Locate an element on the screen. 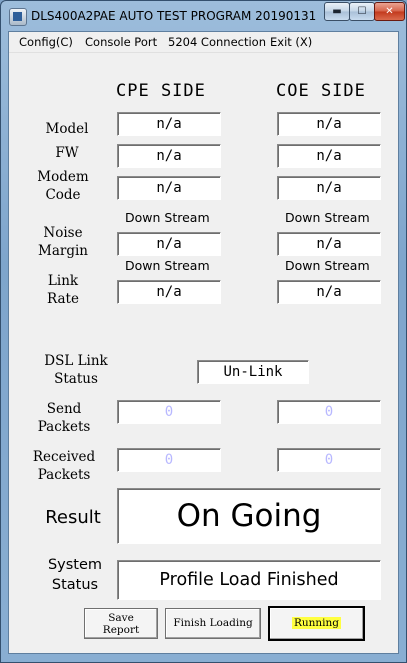 This screenshot has height=663, width=407. noise-margin-label-line2: Margin is located at coordinates (63, 251).